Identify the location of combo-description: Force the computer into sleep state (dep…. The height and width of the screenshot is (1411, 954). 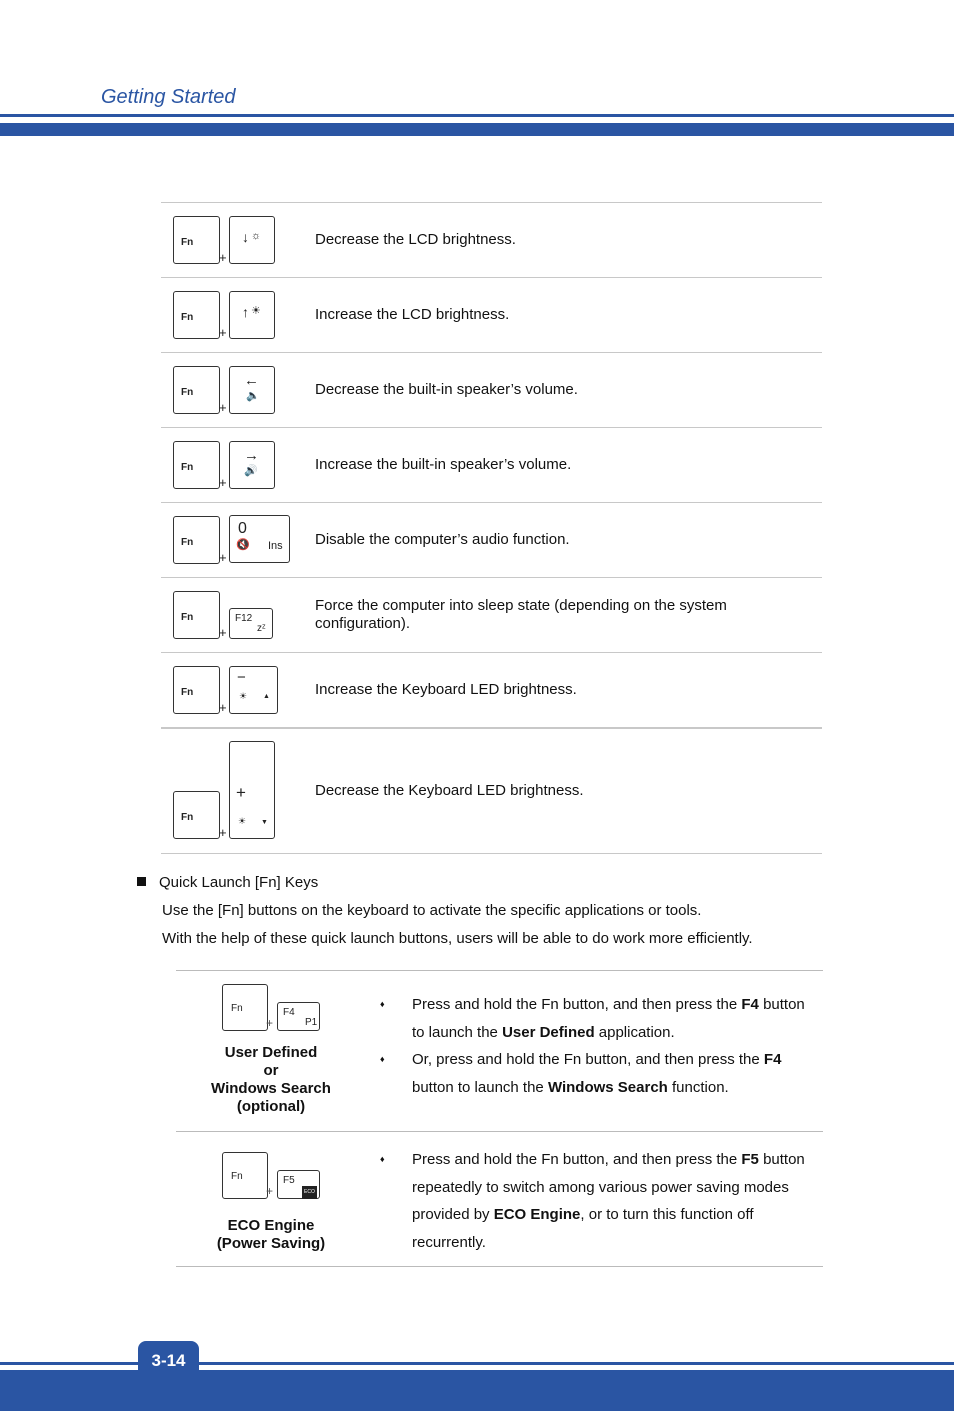
(521, 614).